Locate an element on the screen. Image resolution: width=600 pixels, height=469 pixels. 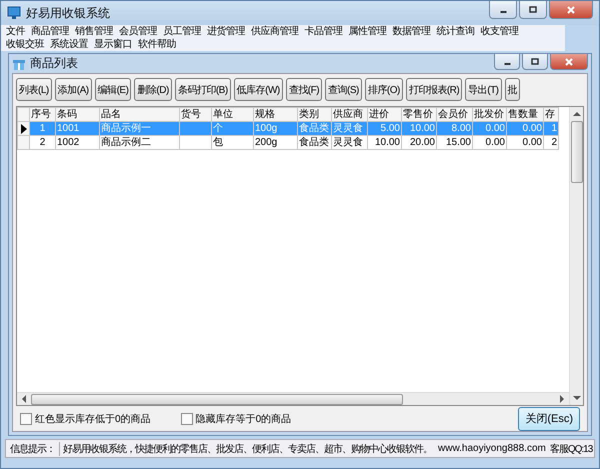
menu-item: 数据管理 is located at coordinates (412, 31).